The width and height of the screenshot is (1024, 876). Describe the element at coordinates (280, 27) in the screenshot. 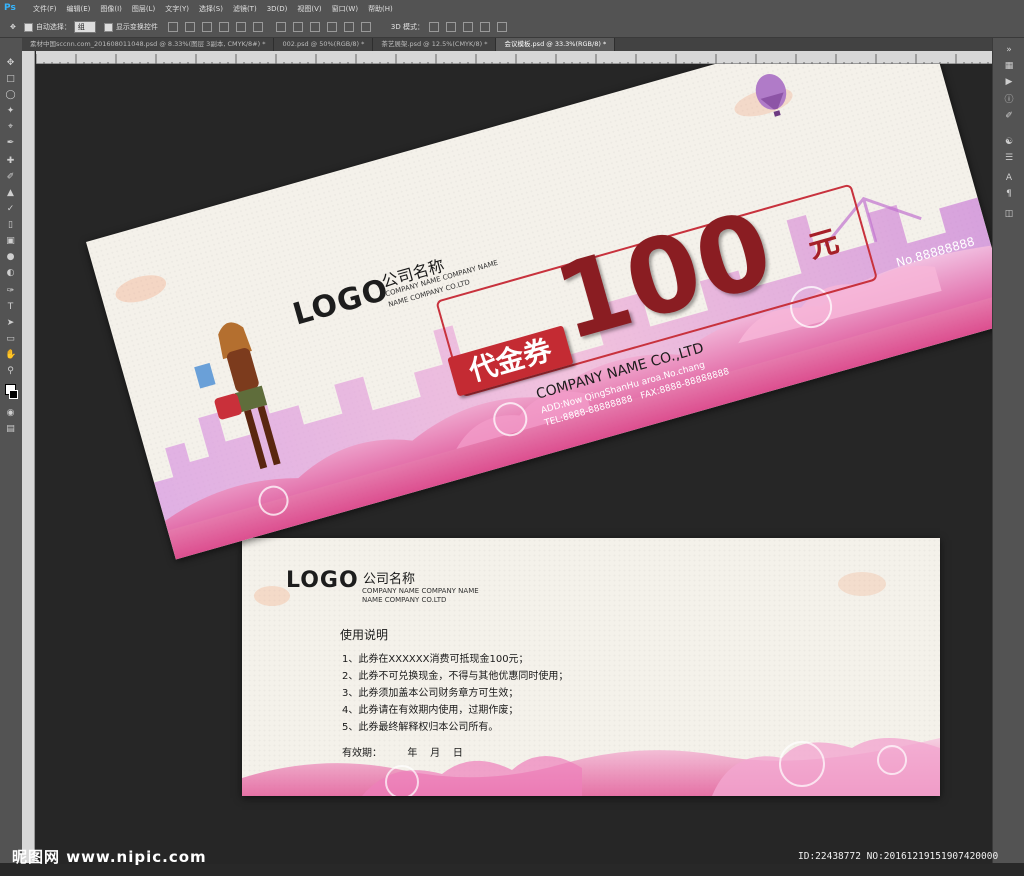

I see `distribute-top-icon` at that location.